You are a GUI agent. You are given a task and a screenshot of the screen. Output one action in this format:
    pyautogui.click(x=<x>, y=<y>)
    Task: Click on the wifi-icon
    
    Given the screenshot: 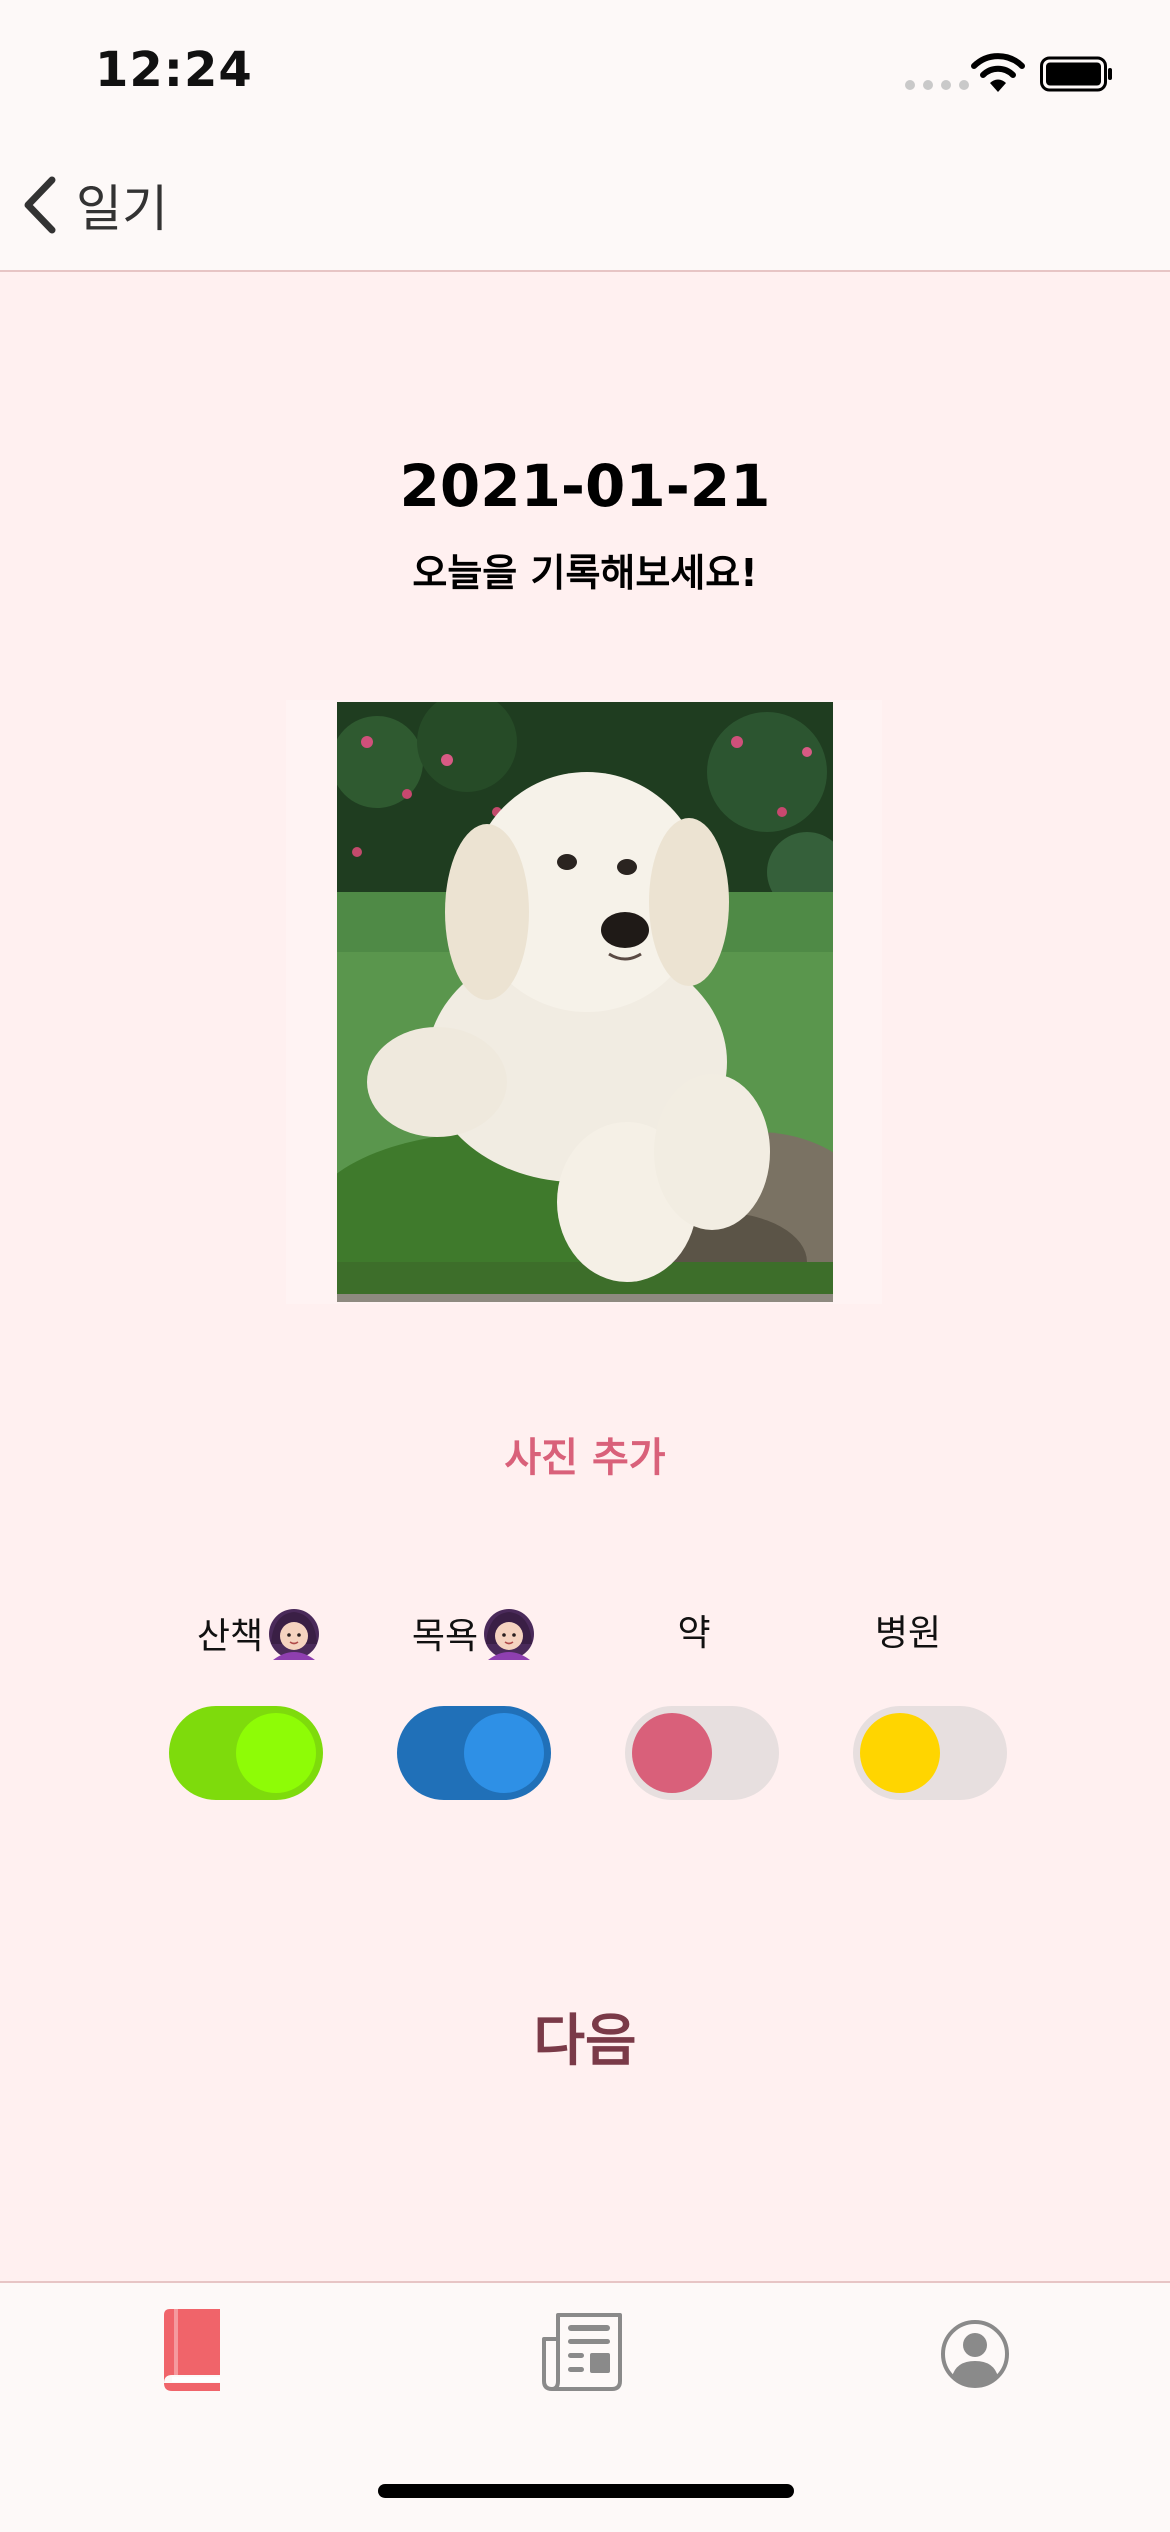 What is the action you would take?
    pyautogui.click(x=998, y=72)
    